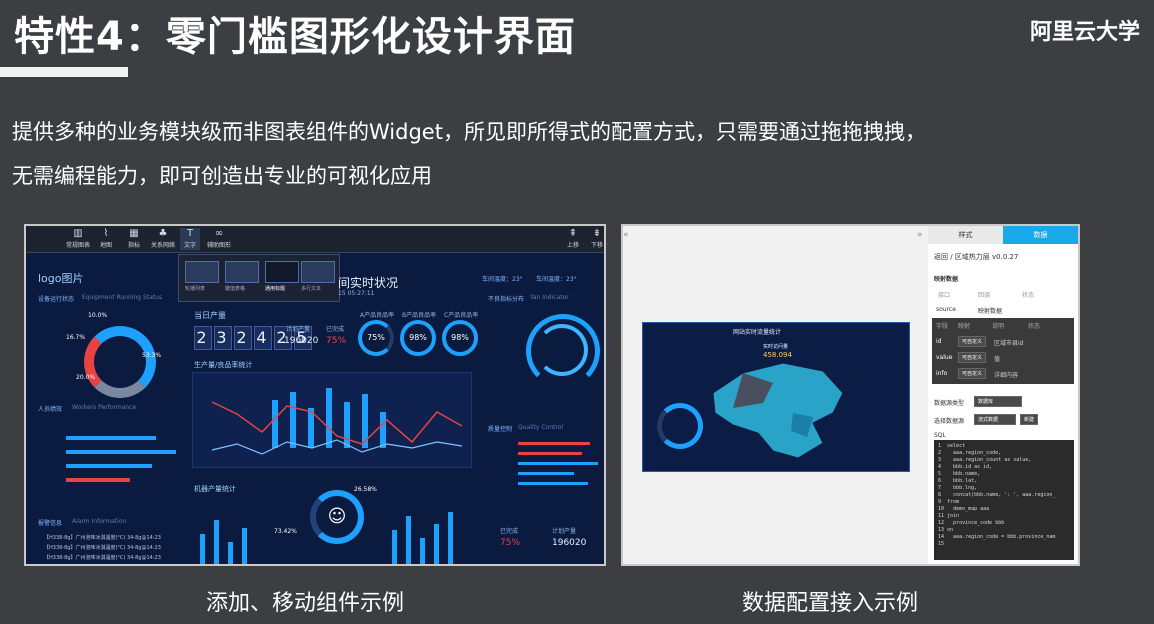 Image resolution: width=1154 pixels, height=624 pixels. What do you see at coordinates (282, 272) in the screenshot?
I see `popup-general-title` at bounding box center [282, 272].